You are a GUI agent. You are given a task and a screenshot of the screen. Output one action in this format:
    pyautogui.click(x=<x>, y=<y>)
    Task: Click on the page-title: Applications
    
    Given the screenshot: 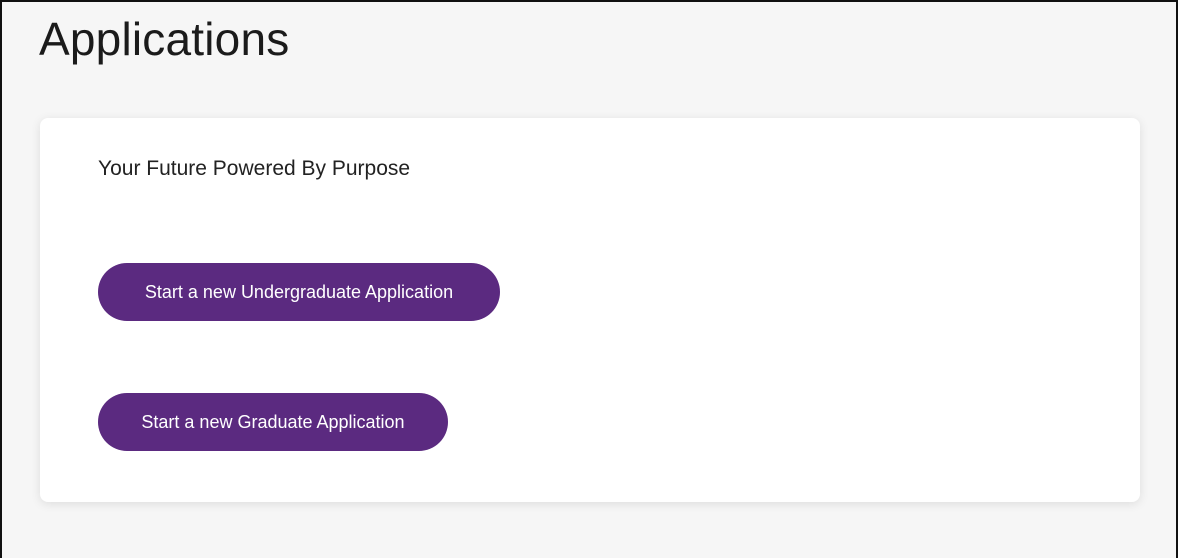 What is the action you would take?
    pyautogui.click(x=164, y=39)
    